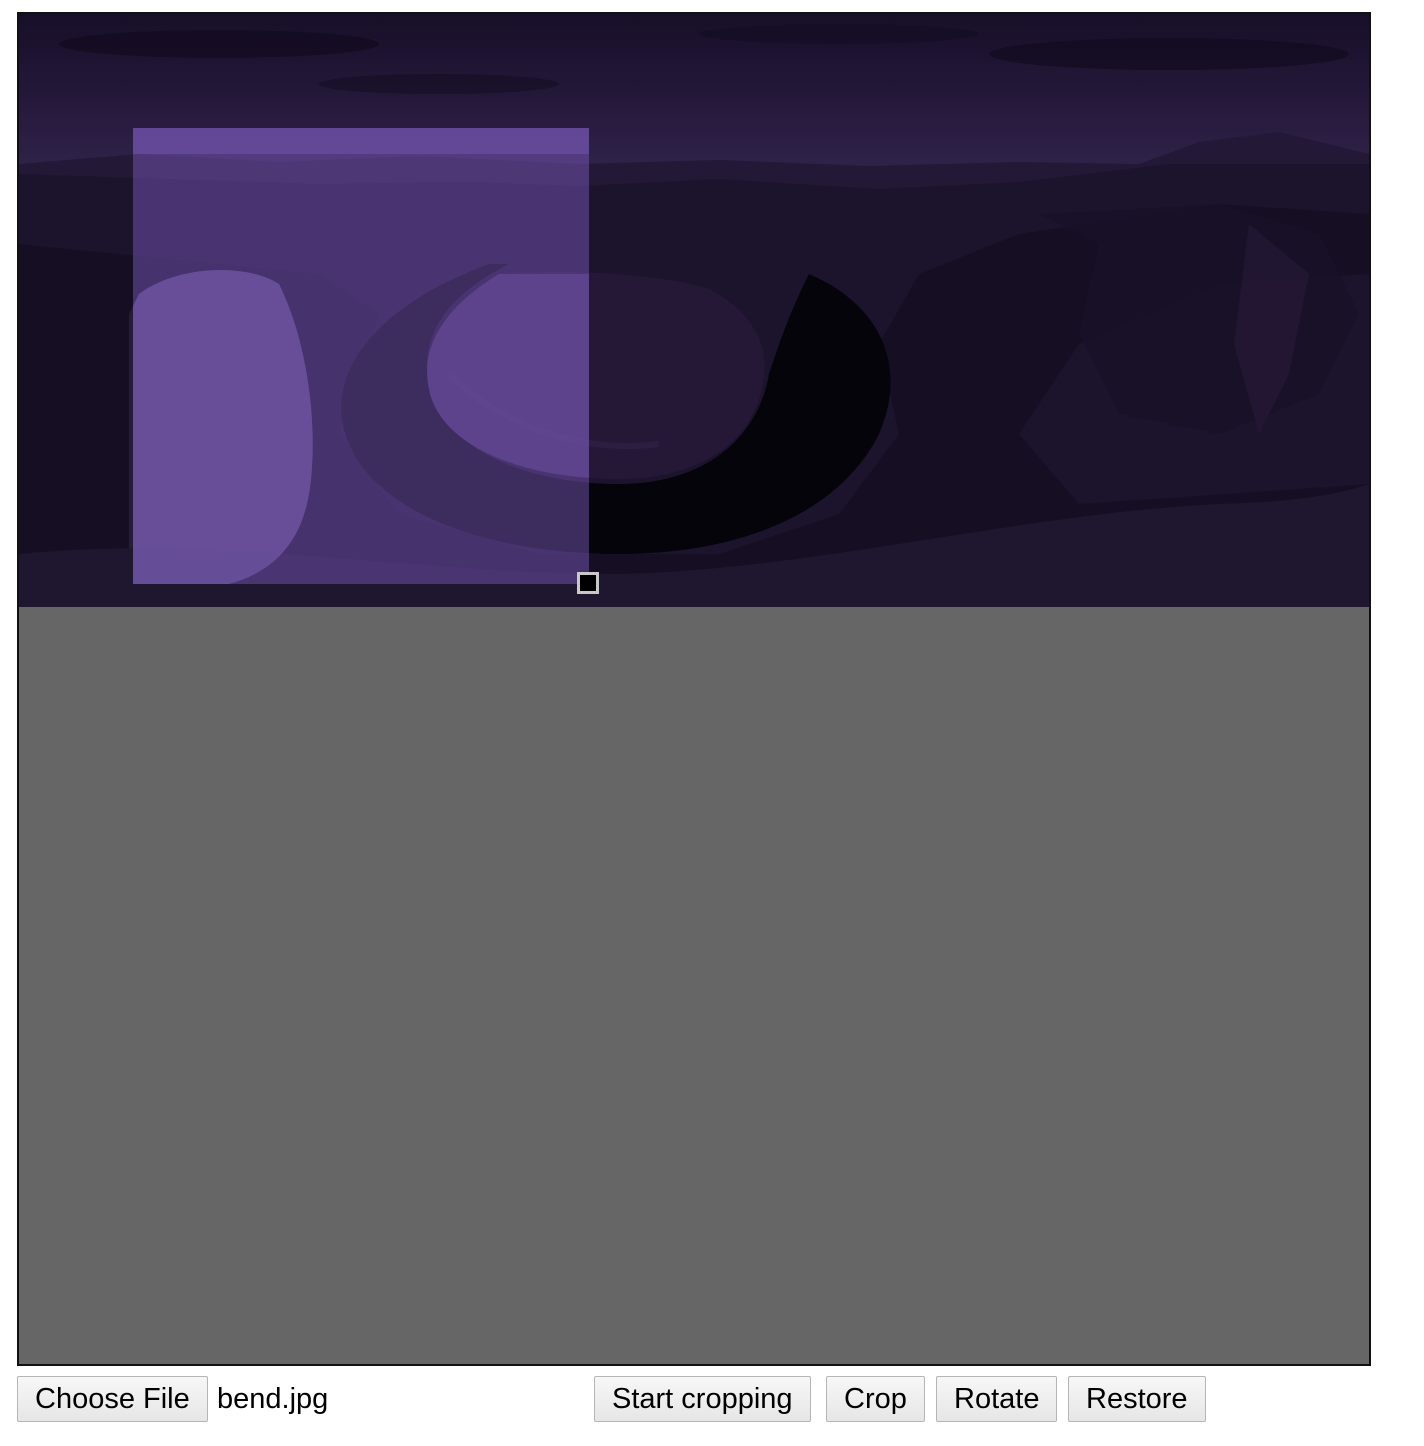  I want to click on choose-file-button: Choose File, so click(112, 1399).